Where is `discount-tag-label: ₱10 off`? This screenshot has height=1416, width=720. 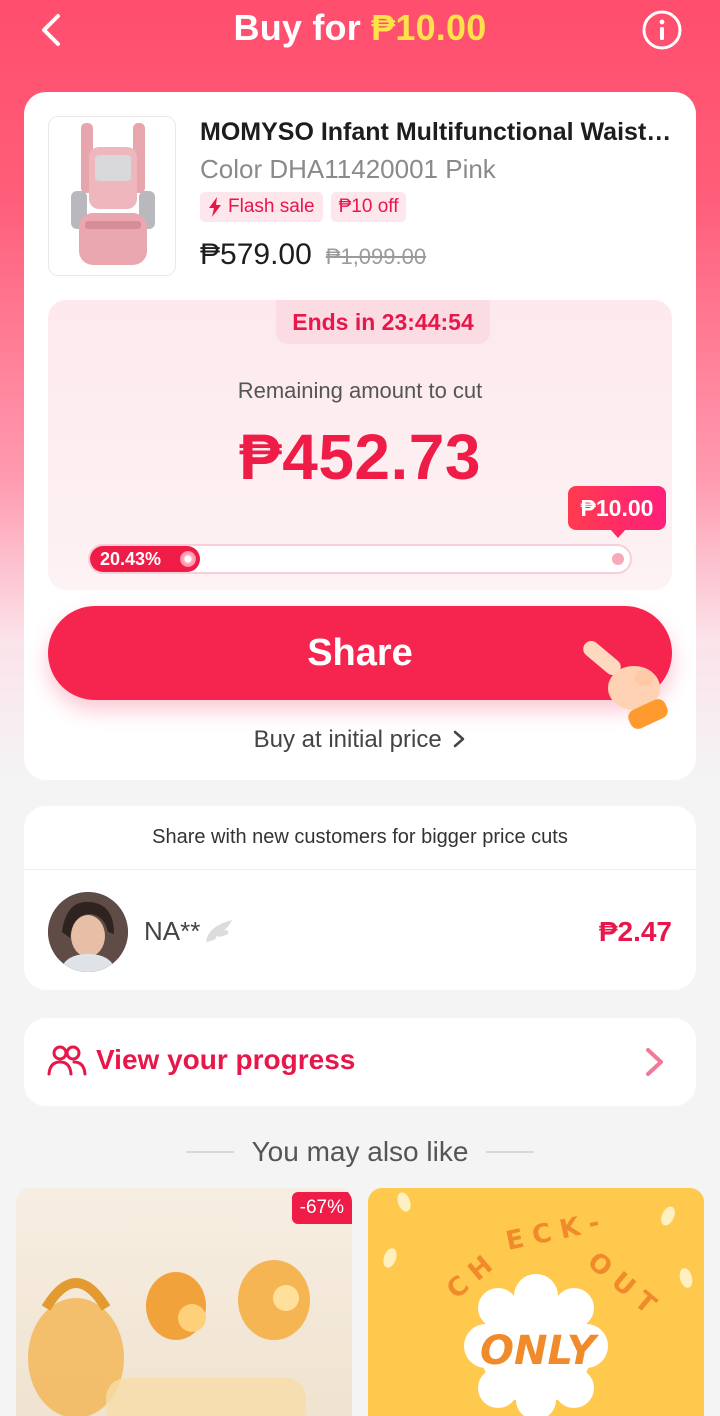 discount-tag-label: ₱10 off is located at coordinates (368, 206).